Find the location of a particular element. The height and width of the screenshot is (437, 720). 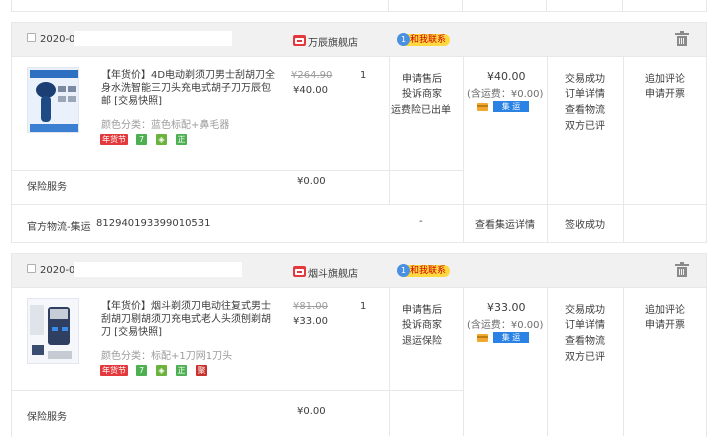

product-spec: 颜色分类：蓝色标配+鼻毛器 is located at coordinates (165, 125).